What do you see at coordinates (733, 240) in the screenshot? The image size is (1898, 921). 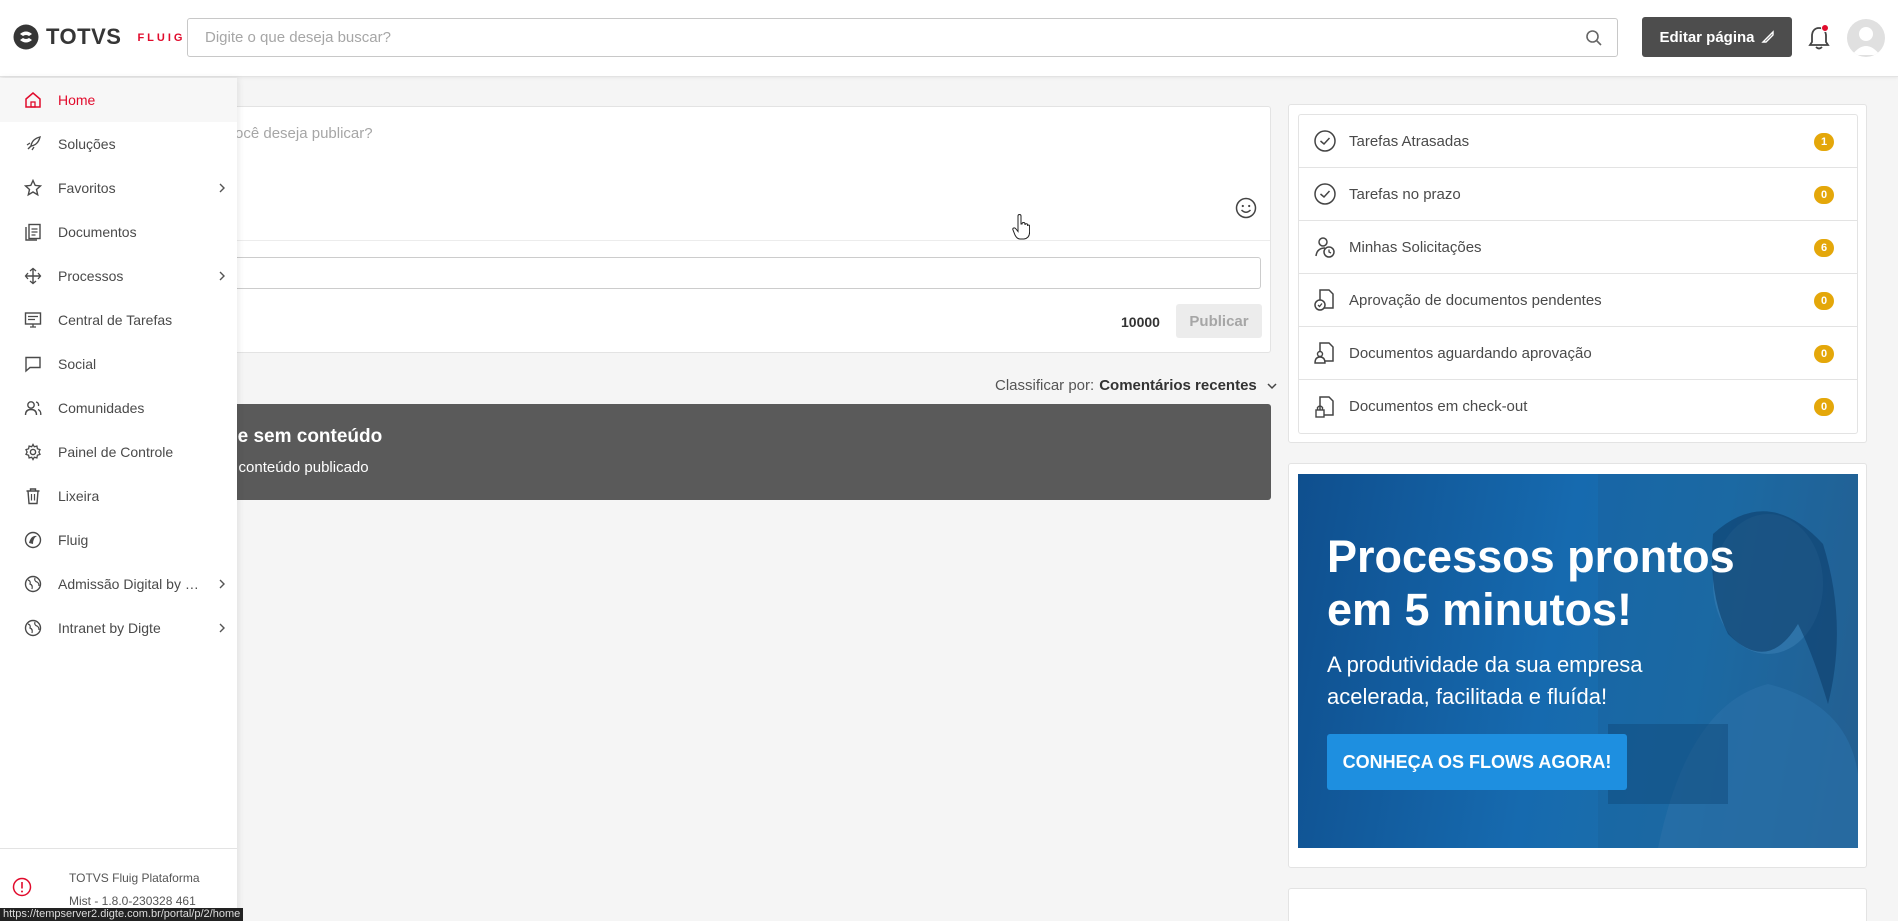 I see `publish-divider` at bounding box center [733, 240].